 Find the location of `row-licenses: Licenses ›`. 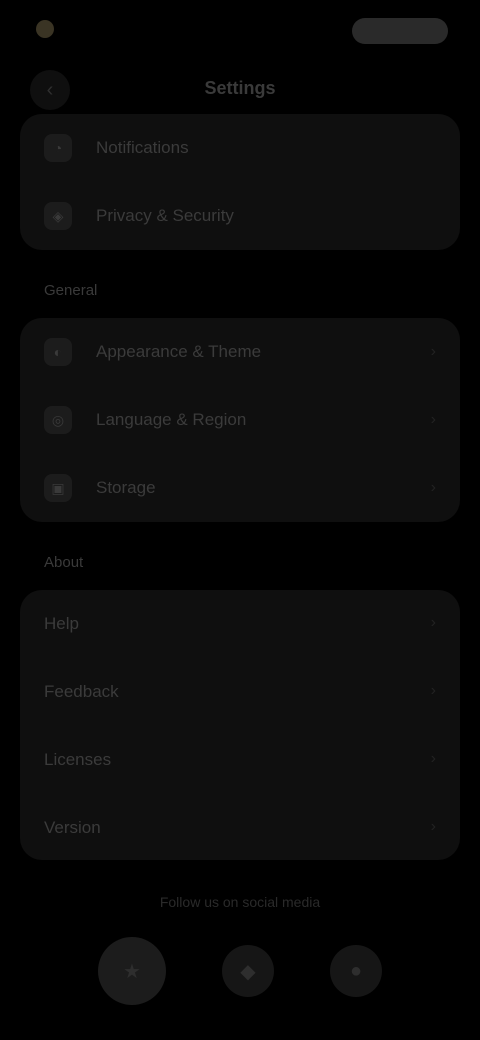

row-licenses: Licenses › is located at coordinates (240, 760).